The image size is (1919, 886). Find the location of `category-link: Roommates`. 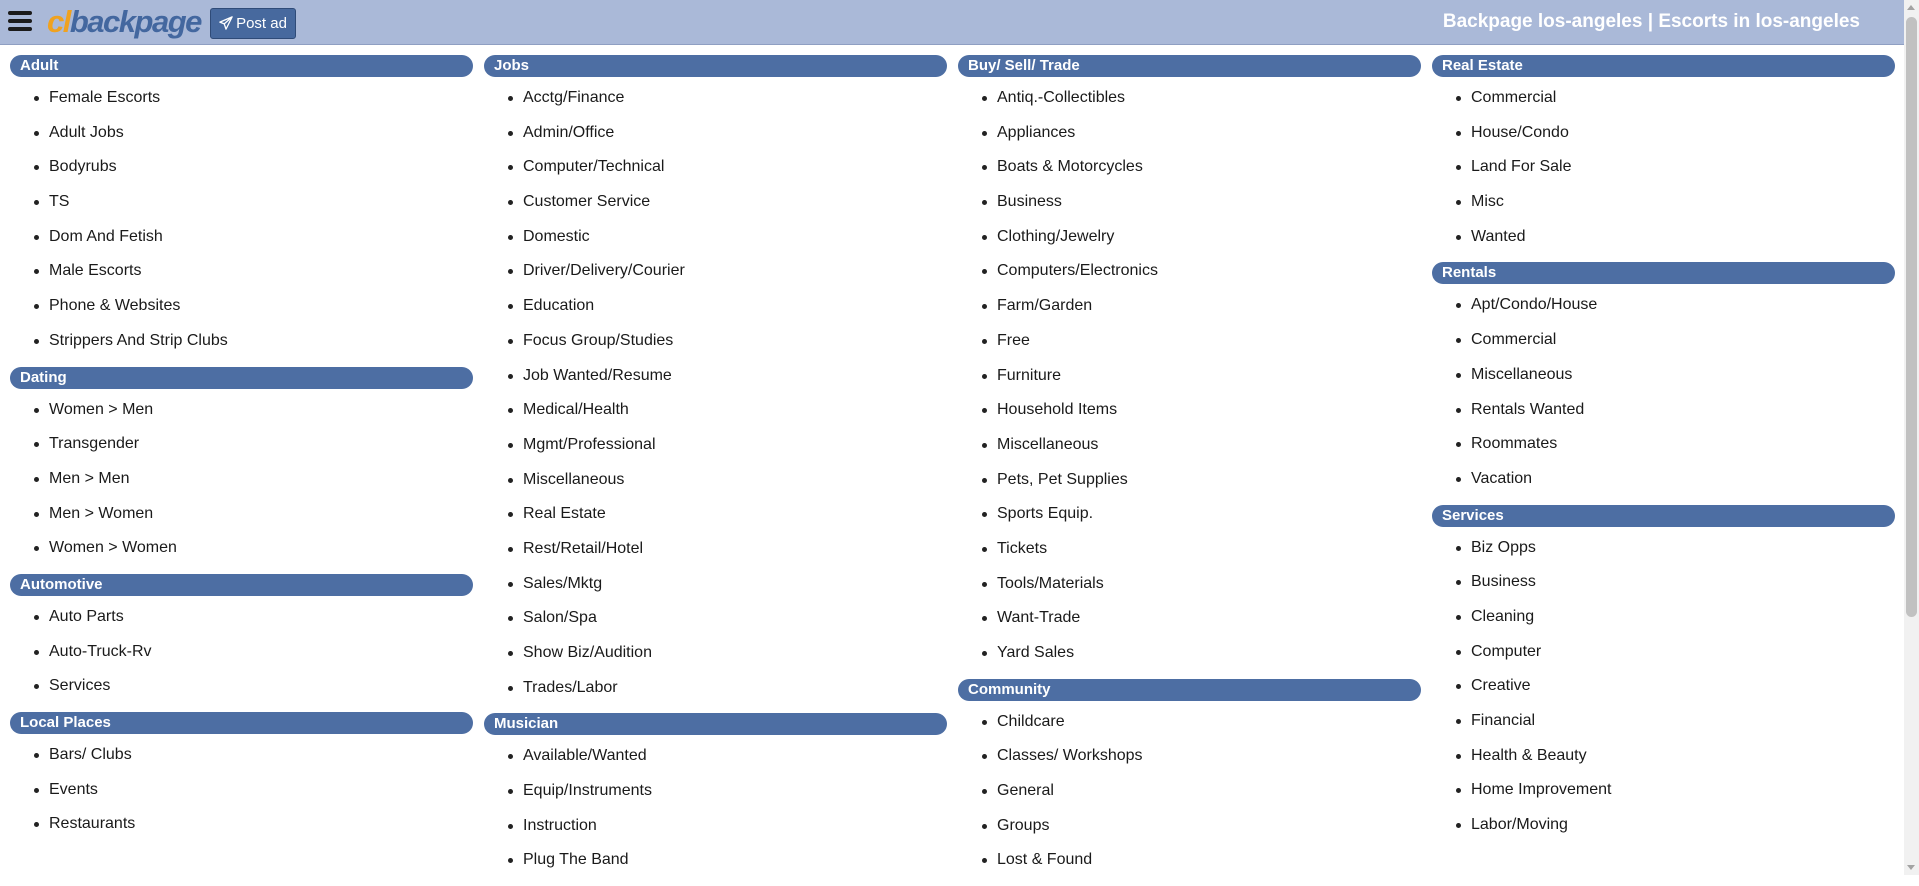

category-link: Roommates is located at coordinates (1514, 443).